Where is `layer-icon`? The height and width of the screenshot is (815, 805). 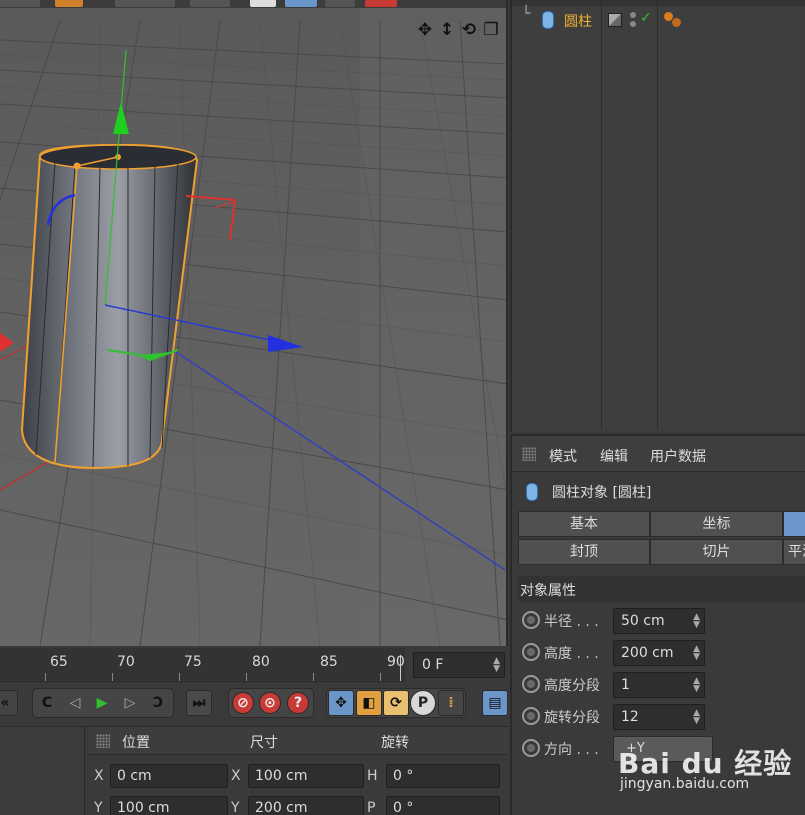
layer-icon is located at coordinates (615, 20).